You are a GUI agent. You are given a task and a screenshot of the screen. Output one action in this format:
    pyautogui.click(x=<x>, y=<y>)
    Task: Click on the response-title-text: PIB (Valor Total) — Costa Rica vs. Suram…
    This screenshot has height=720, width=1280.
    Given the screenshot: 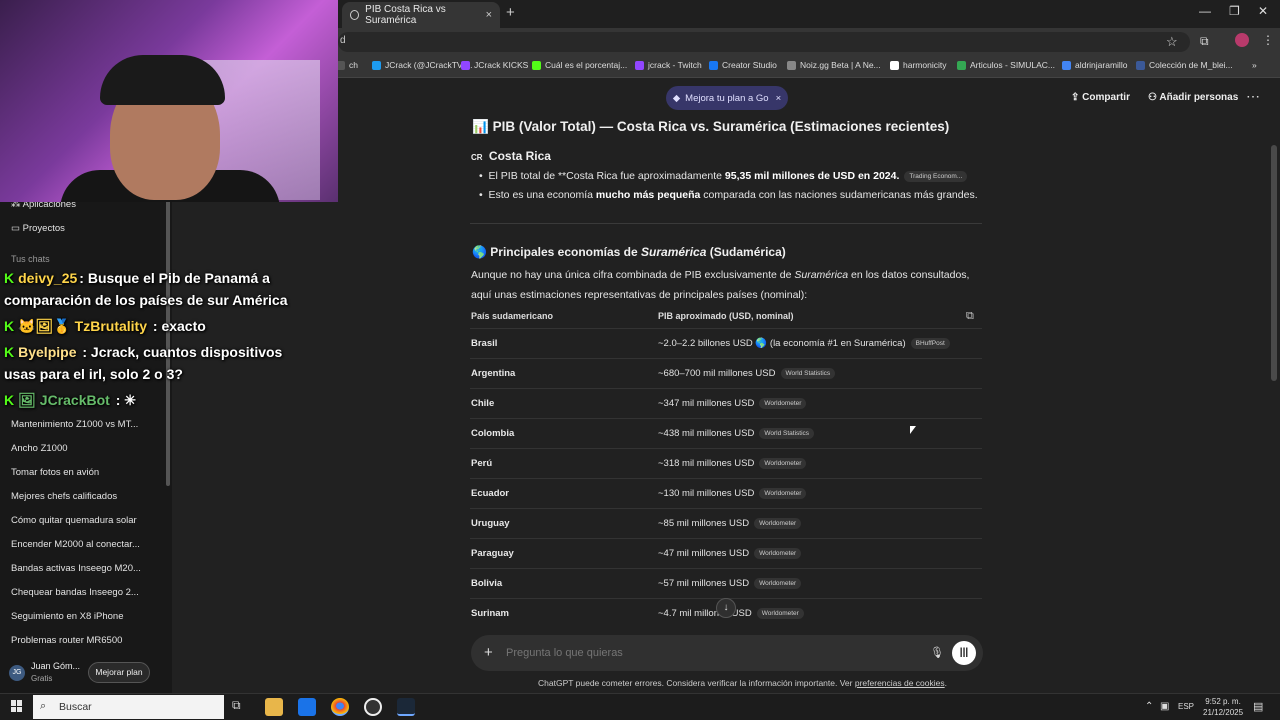 What is the action you would take?
    pyautogui.click(x=721, y=126)
    